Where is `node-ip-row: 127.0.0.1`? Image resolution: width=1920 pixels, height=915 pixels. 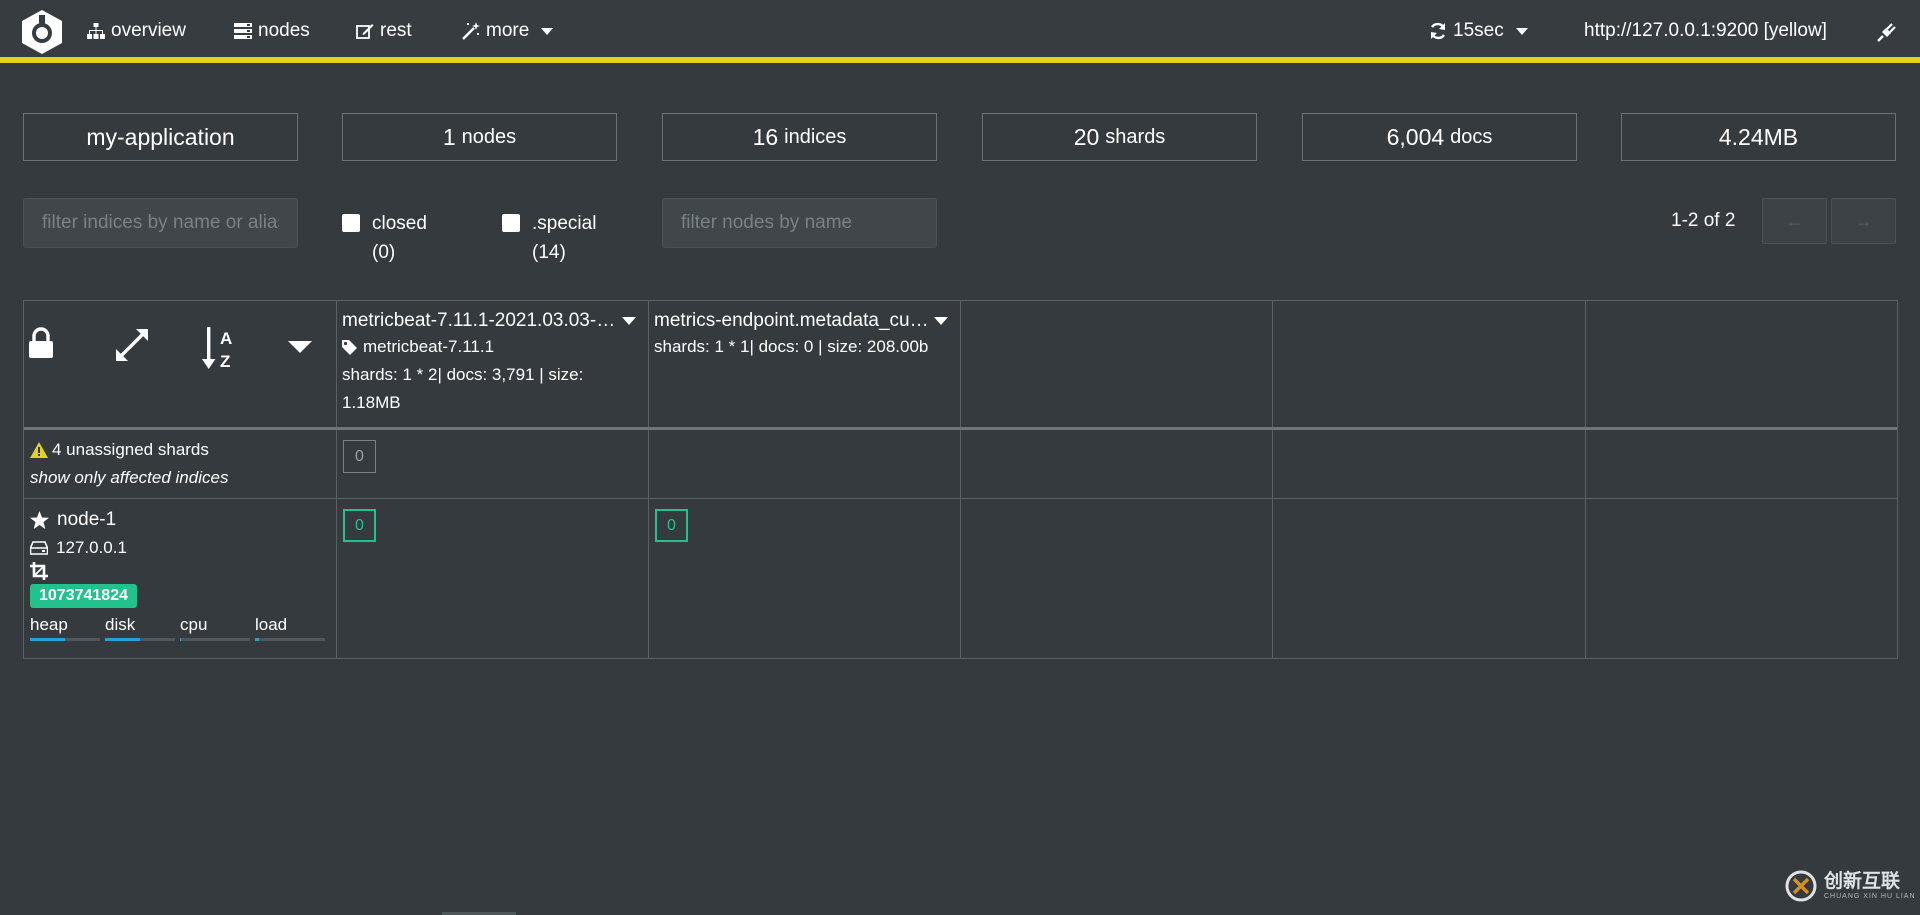
node-ip-row: 127.0.0.1 is located at coordinates (180, 548).